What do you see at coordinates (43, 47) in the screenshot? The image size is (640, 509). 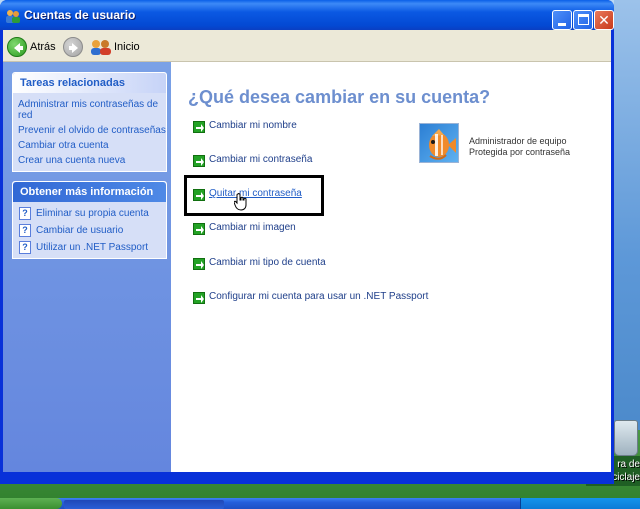 I see `back-label: Atrás` at bounding box center [43, 47].